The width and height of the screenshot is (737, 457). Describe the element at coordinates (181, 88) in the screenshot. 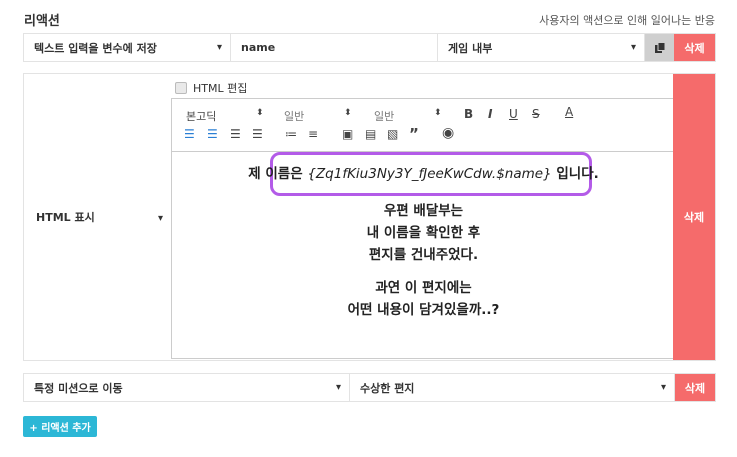

I see `html-edit-checkbox` at that location.